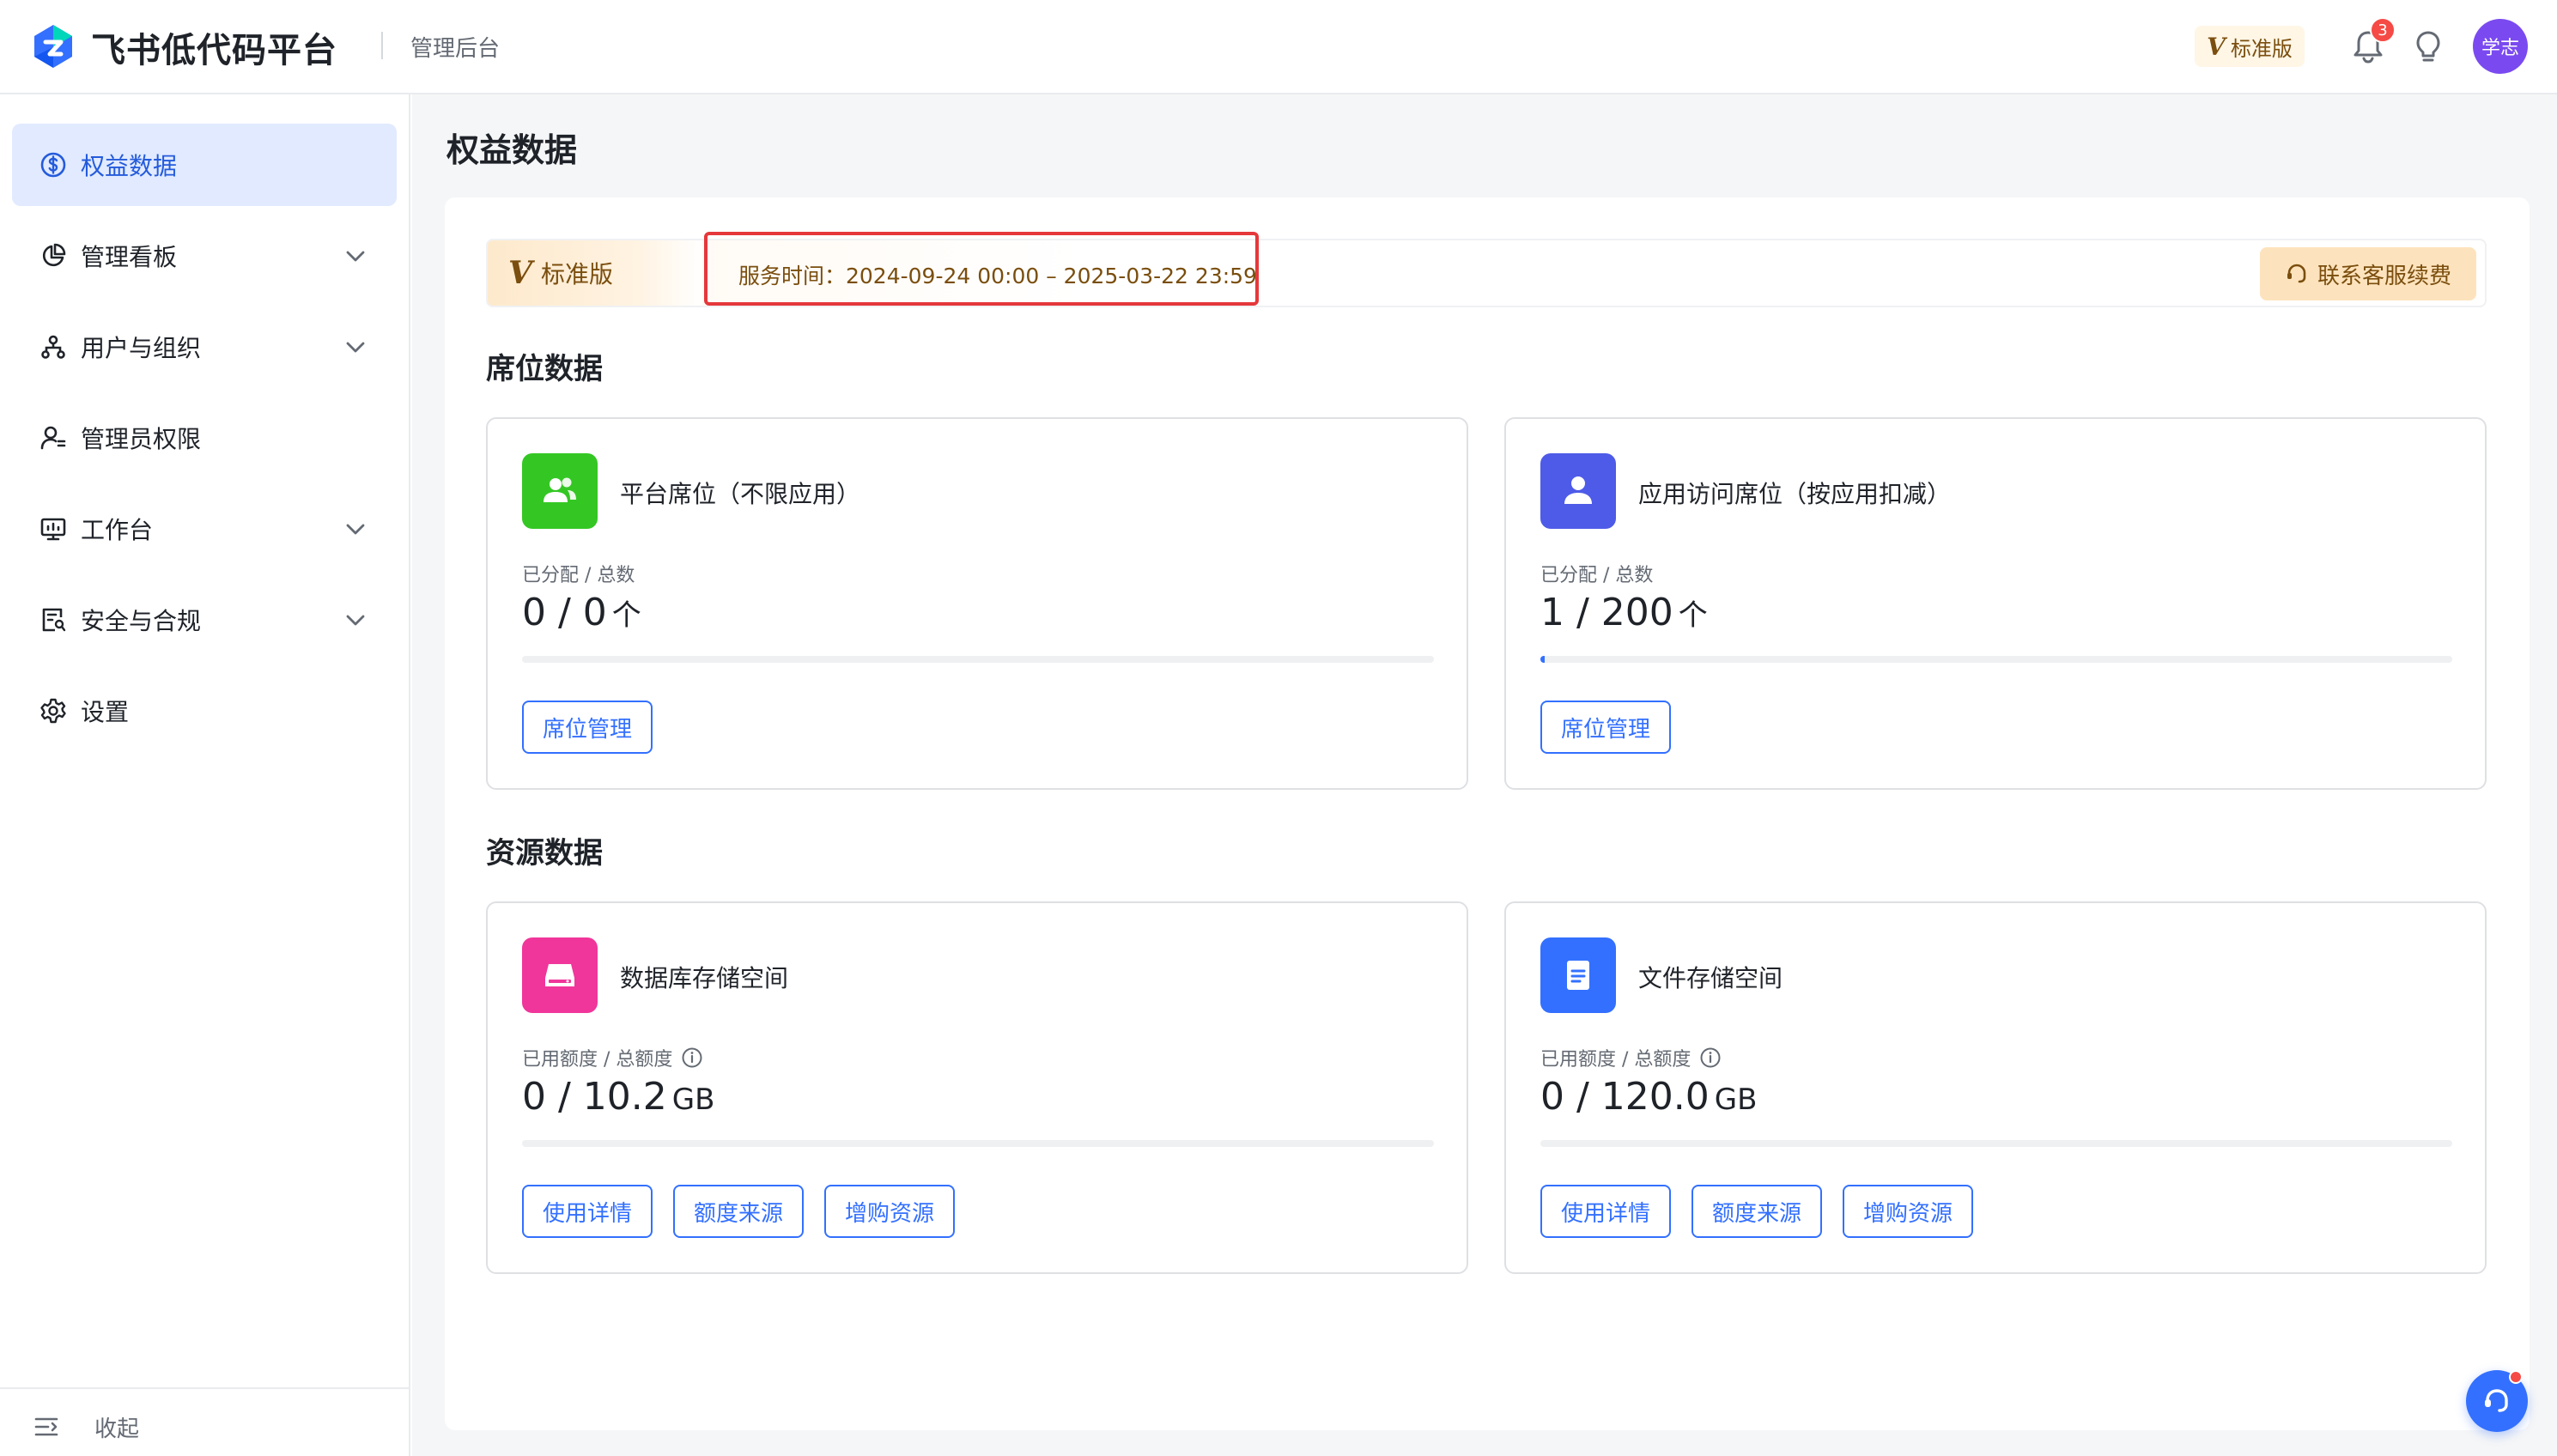 The image size is (2557, 1456). I want to click on stat-value: 0 / 10.2 GB, so click(618, 1097).